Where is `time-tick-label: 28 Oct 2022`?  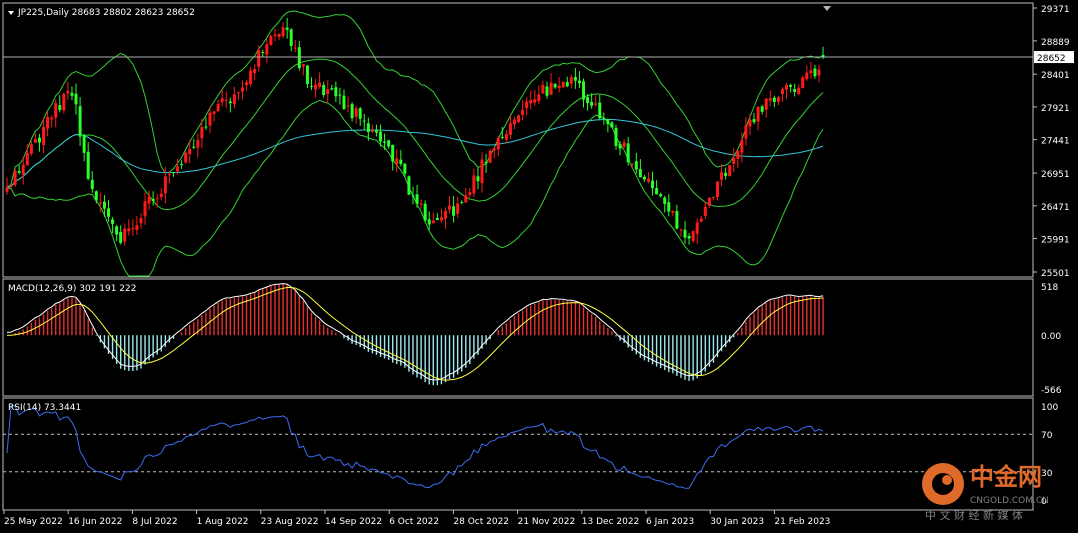 time-tick-label: 28 Oct 2022 is located at coordinates (481, 522).